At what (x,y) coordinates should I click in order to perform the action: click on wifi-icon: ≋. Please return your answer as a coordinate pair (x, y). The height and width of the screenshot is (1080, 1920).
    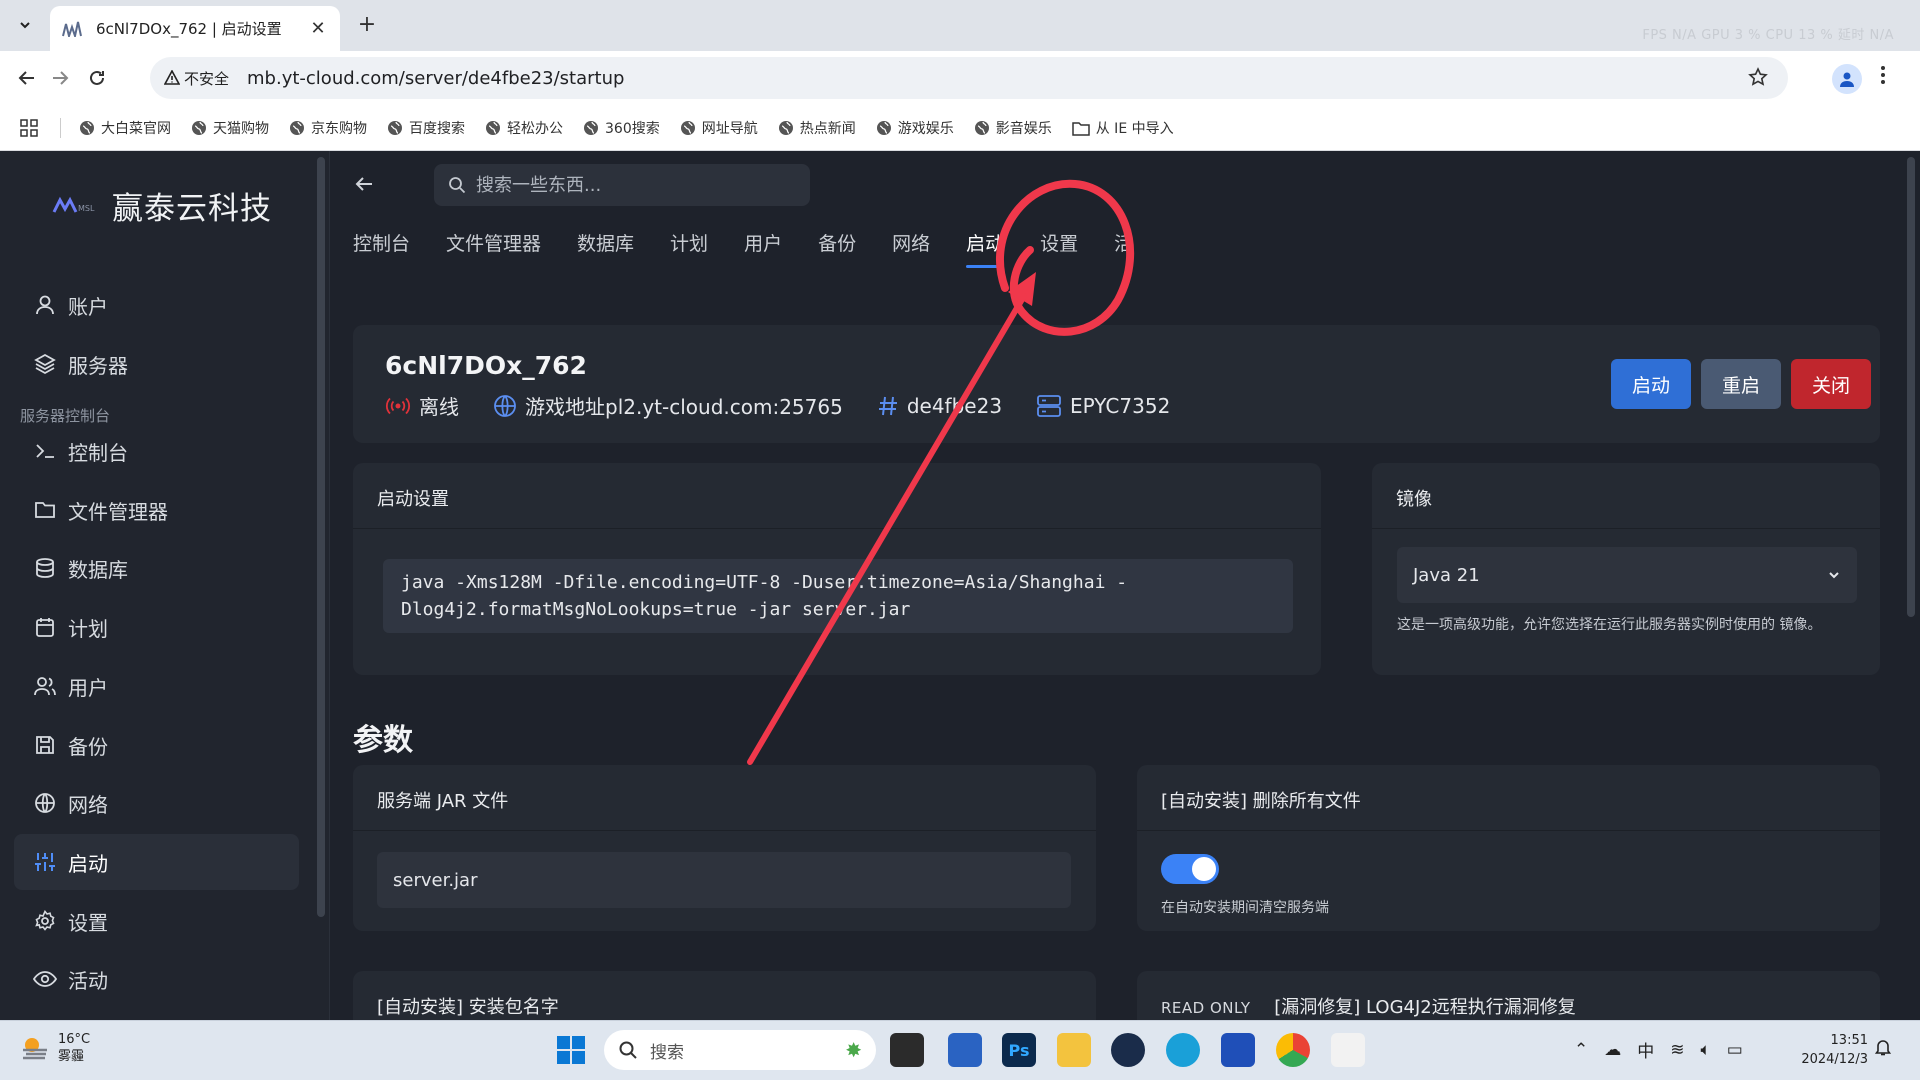
    Looking at the image, I should click on (1677, 1050).